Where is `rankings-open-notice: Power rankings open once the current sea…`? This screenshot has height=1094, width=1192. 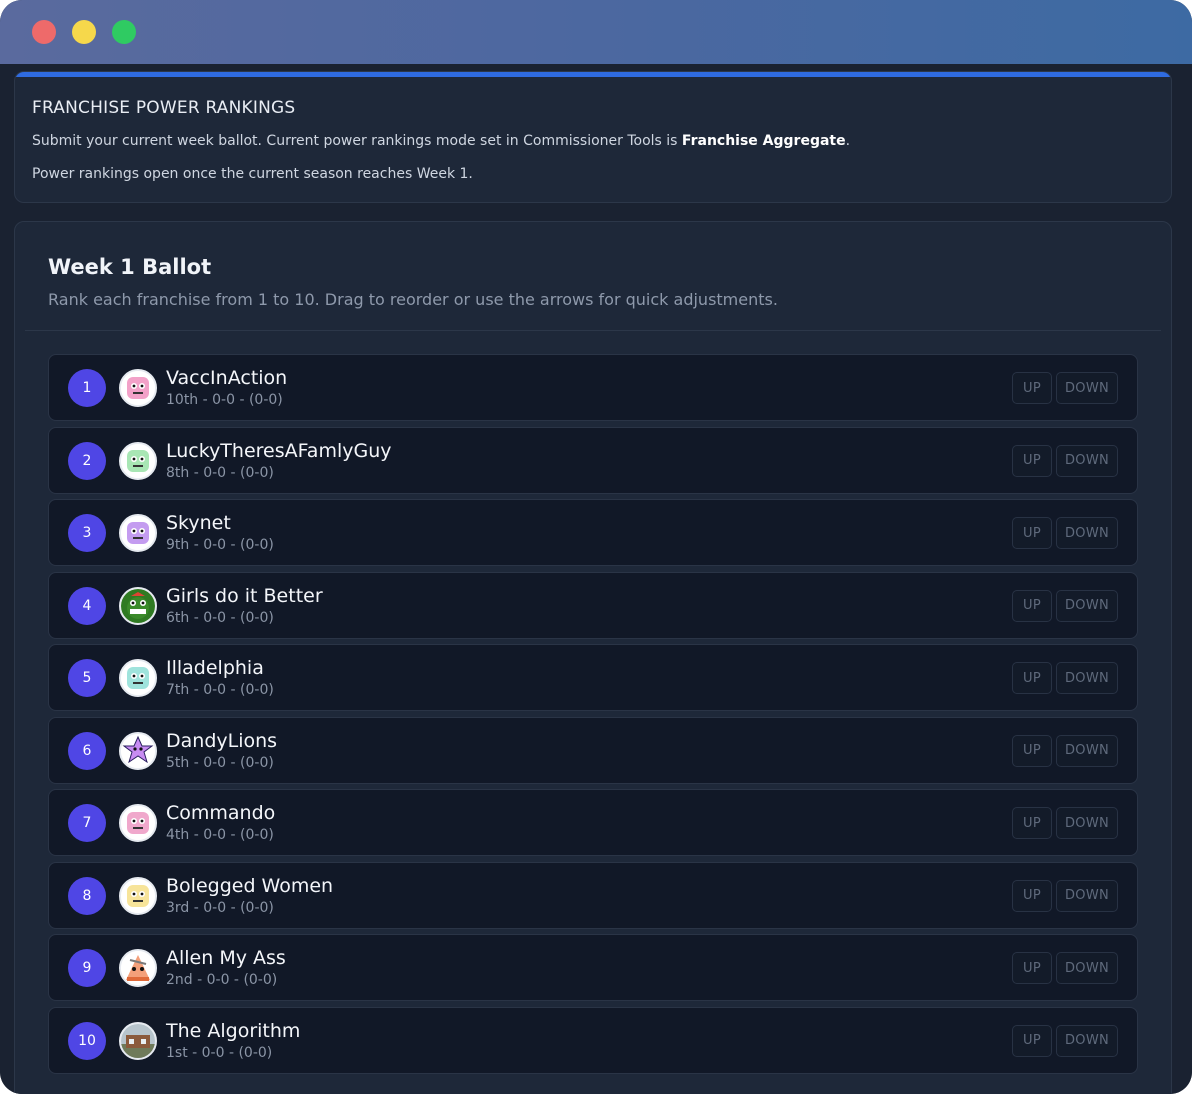 rankings-open-notice: Power rankings open once the current sea… is located at coordinates (252, 174).